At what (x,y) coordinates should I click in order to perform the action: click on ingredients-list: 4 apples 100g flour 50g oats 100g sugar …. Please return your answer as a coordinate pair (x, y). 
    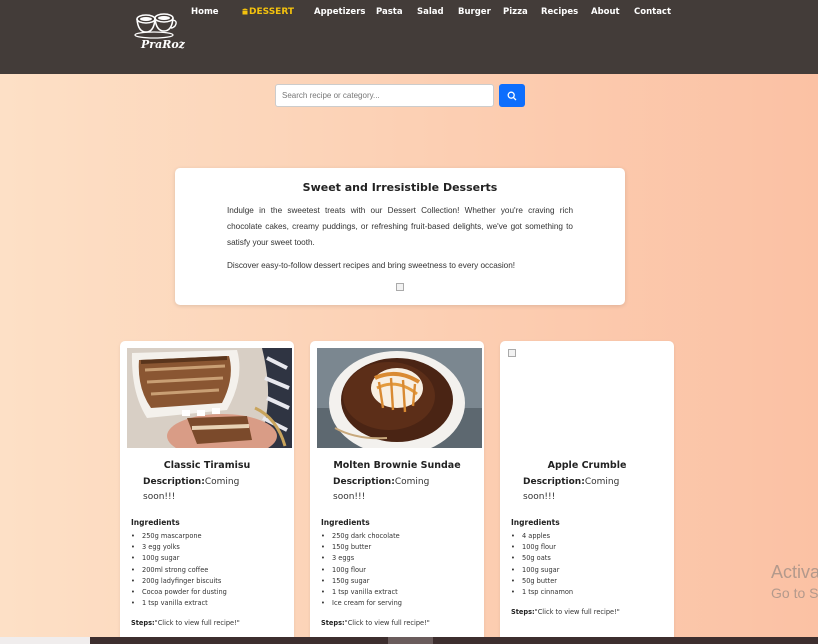
    Looking at the image, I should click on (591, 564).